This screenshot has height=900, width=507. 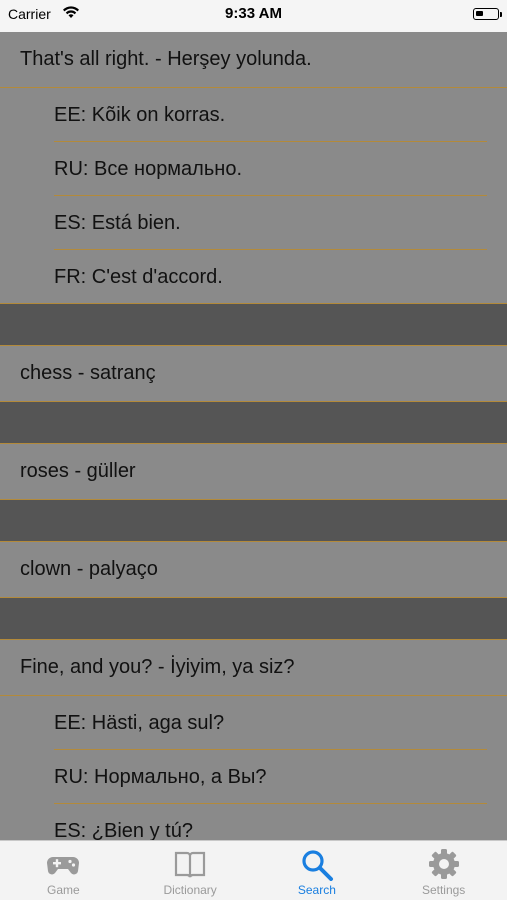 What do you see at coordinates (253, 223) in the screenshot?
I see `translation-row: ES: Está bien.` at bounding box center [253, 223].